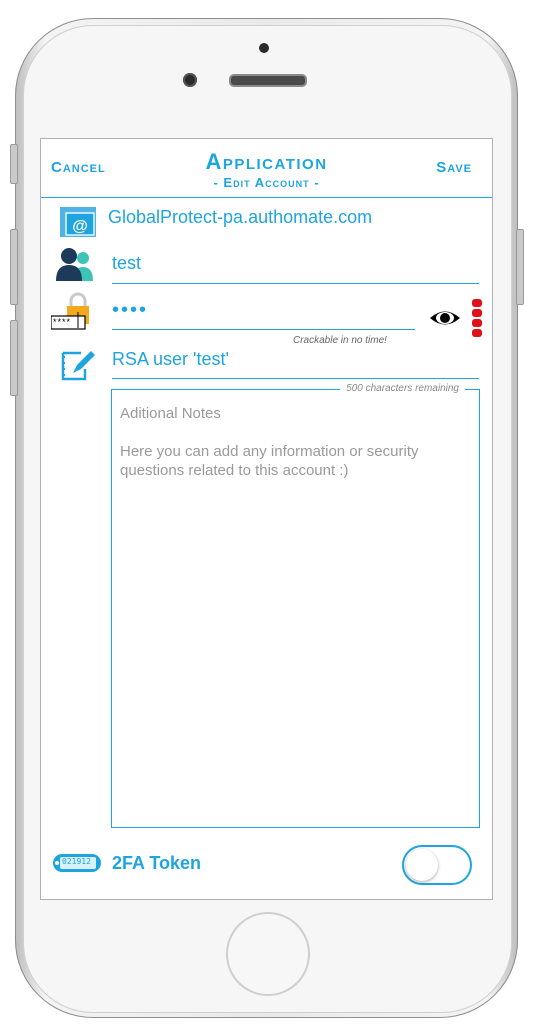  I want to click on notes-title-field: RSA user 'test', so click(170, 359).